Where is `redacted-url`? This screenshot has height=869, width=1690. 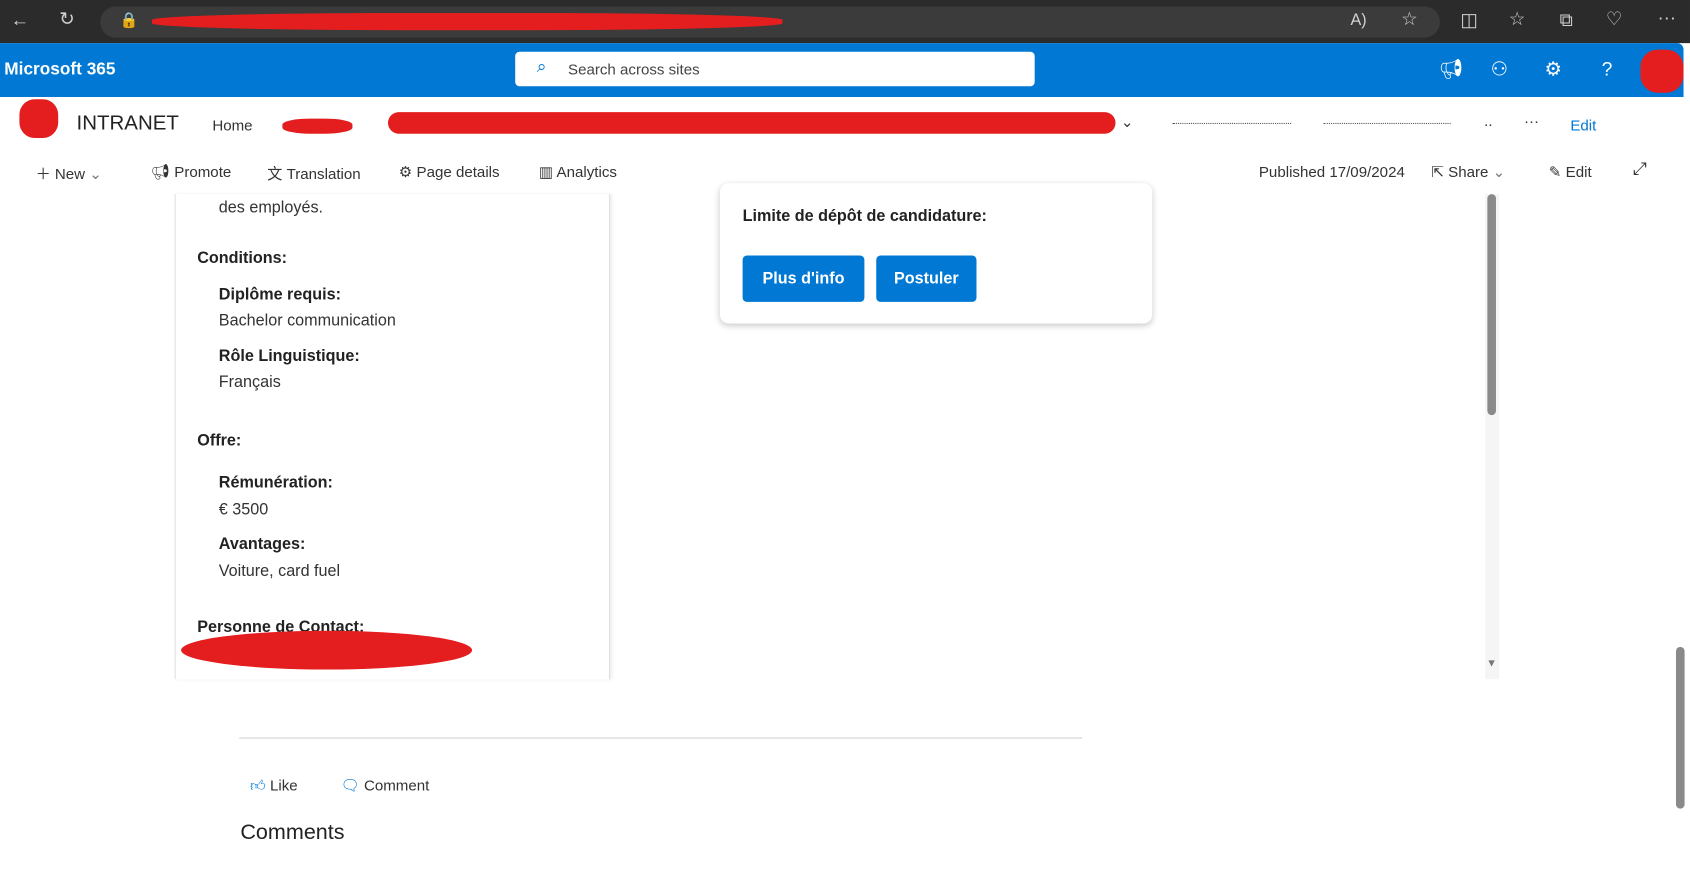 redacted-url is located at coordinates (467, 21).